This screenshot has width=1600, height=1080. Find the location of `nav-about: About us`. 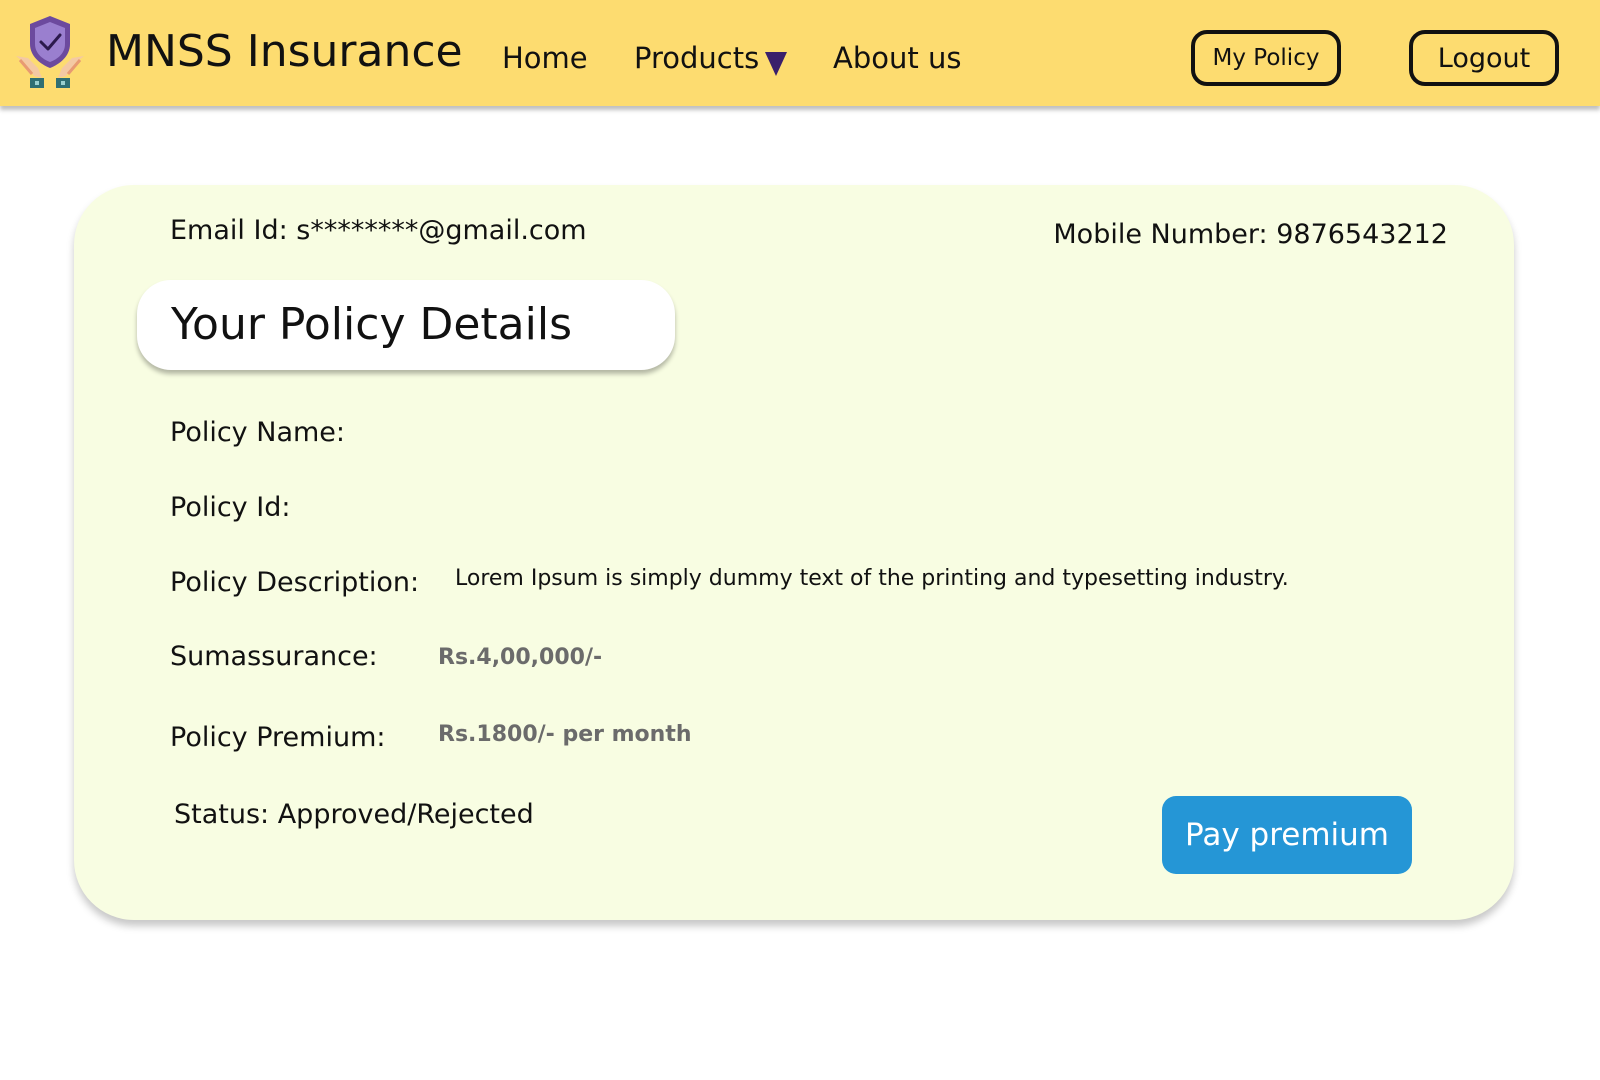

nav-about: About us is located at coordinates (897, 58).